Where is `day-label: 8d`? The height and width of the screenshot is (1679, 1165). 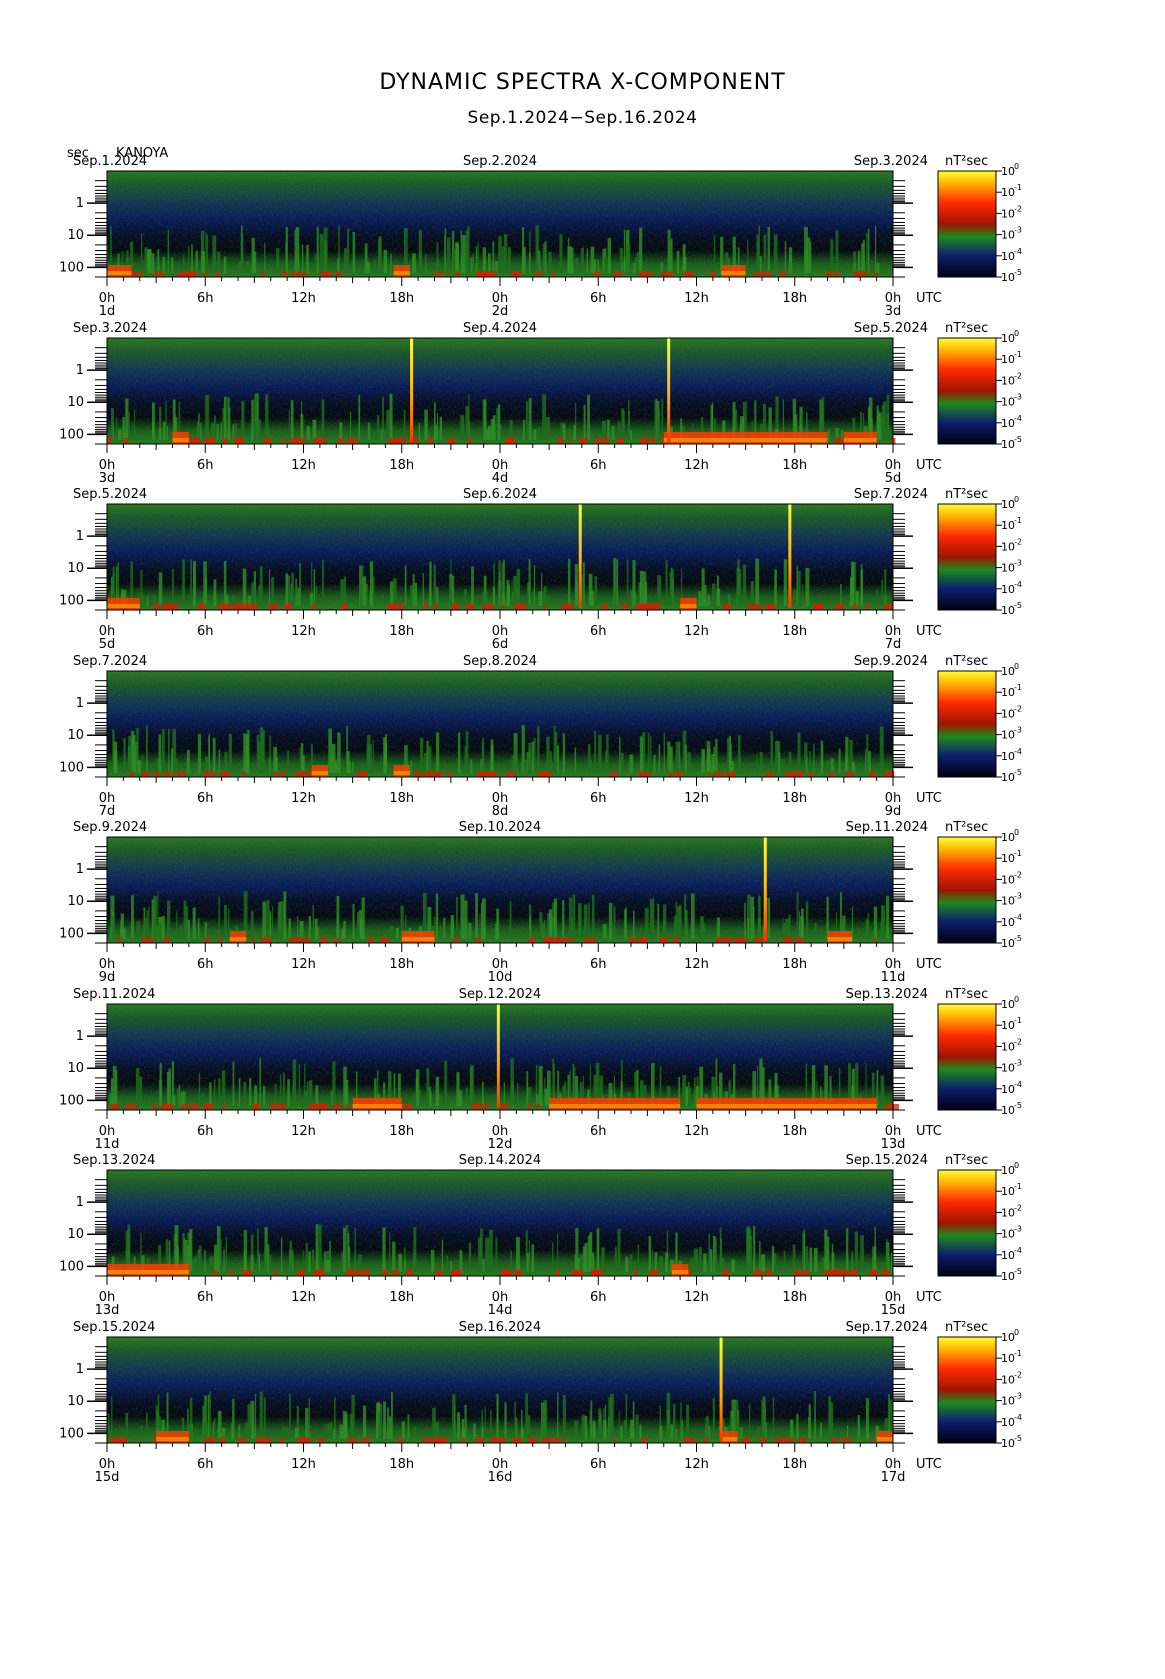 day-label: 8d is located at coordinates (500, 811).